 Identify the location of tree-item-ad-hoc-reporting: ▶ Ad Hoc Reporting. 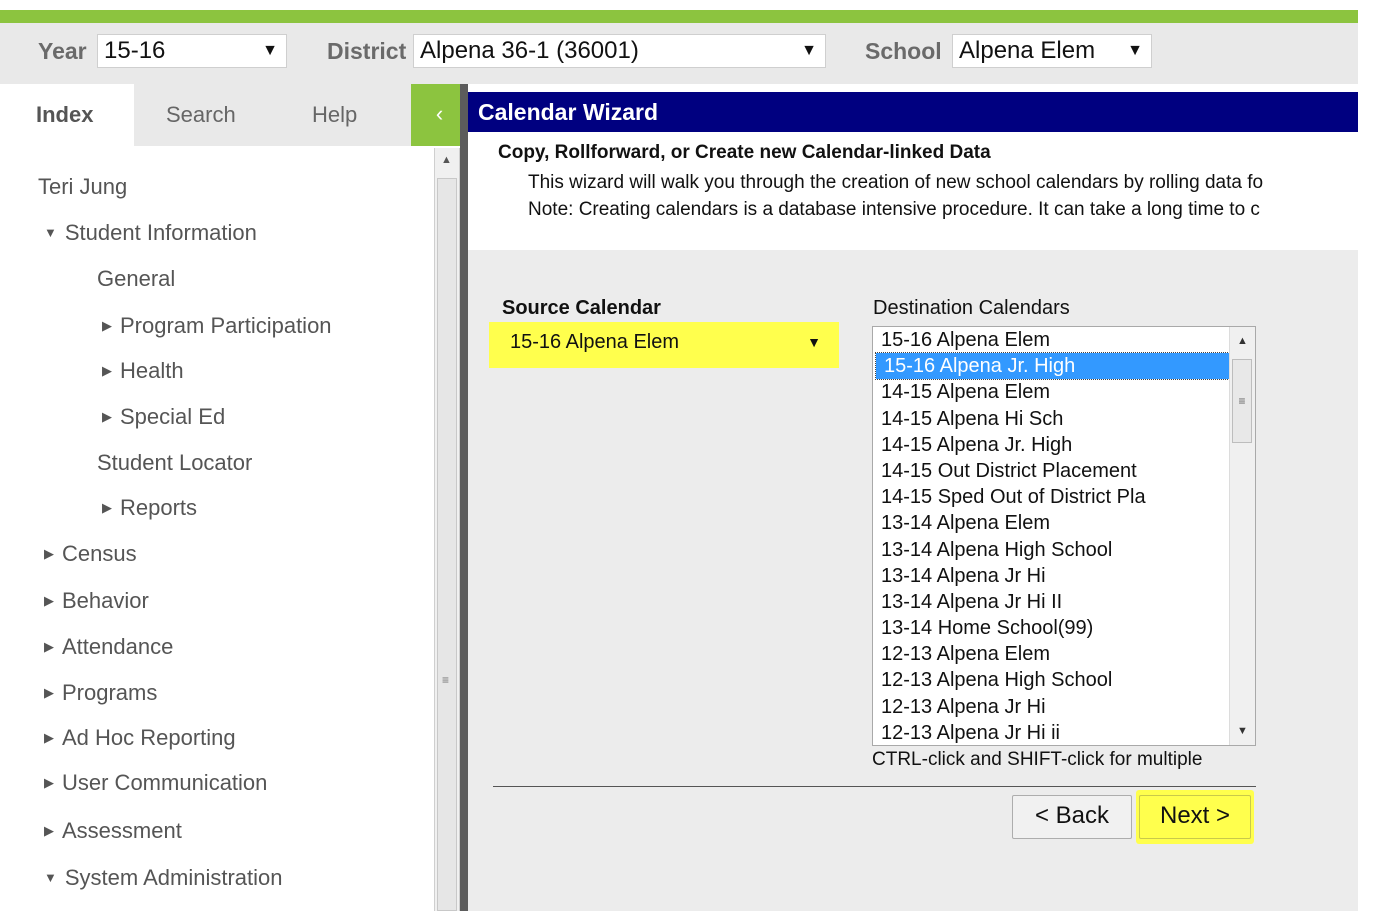
(140, 738).